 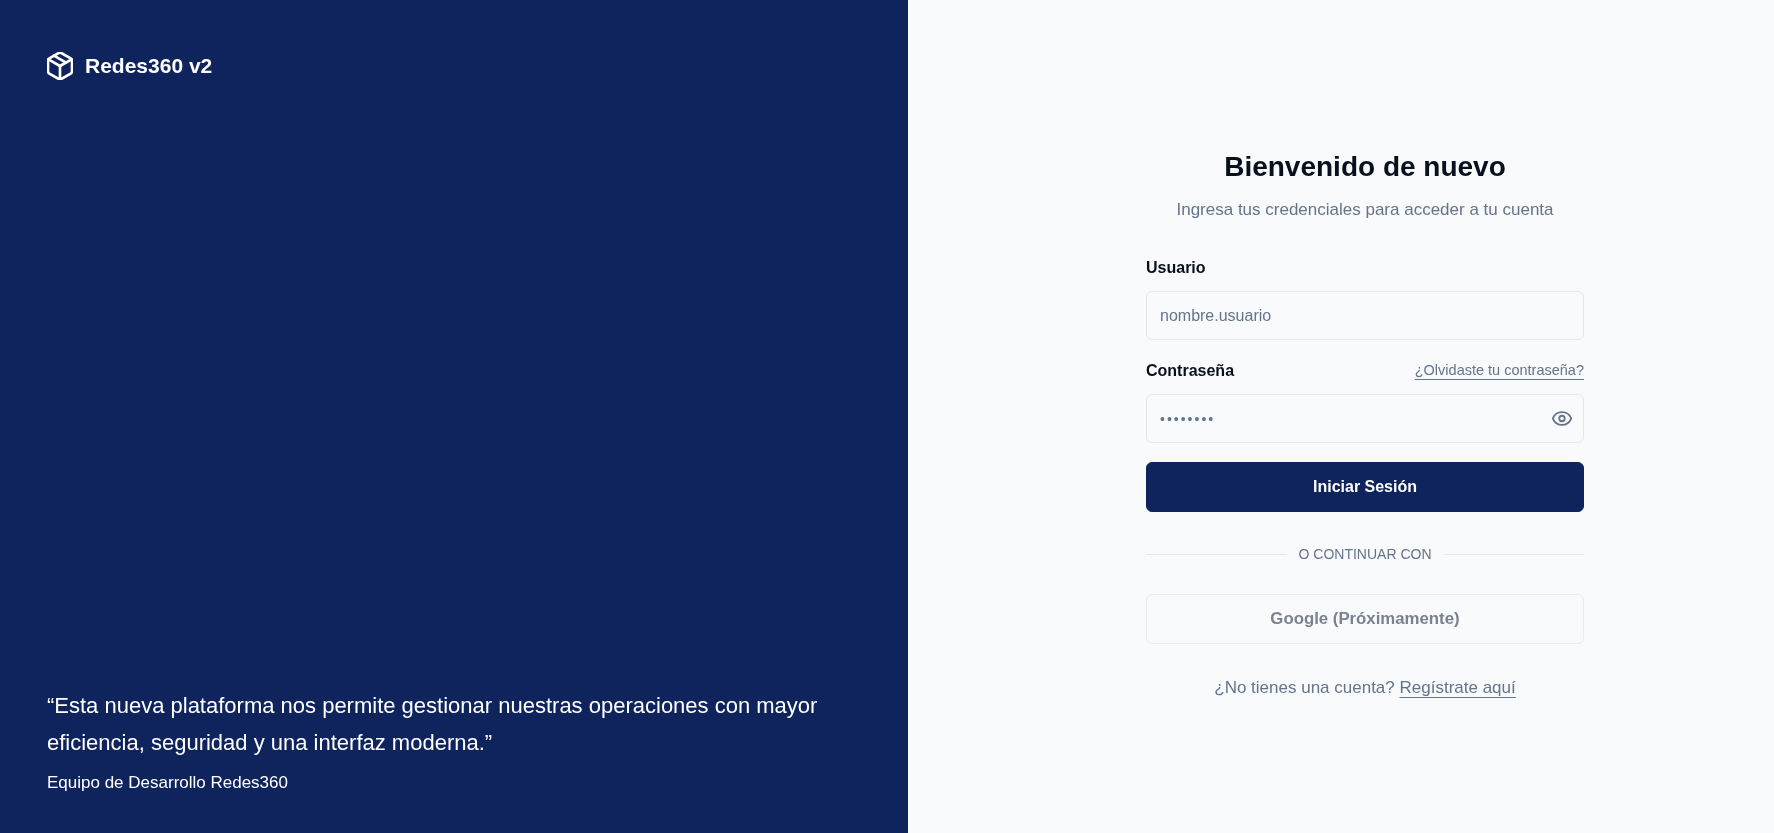 What do you see at coordinates (1365, 166) in the screenshot?
I see `form-title: Bienvenido de nuevo` at bounding box center [1365, 166].